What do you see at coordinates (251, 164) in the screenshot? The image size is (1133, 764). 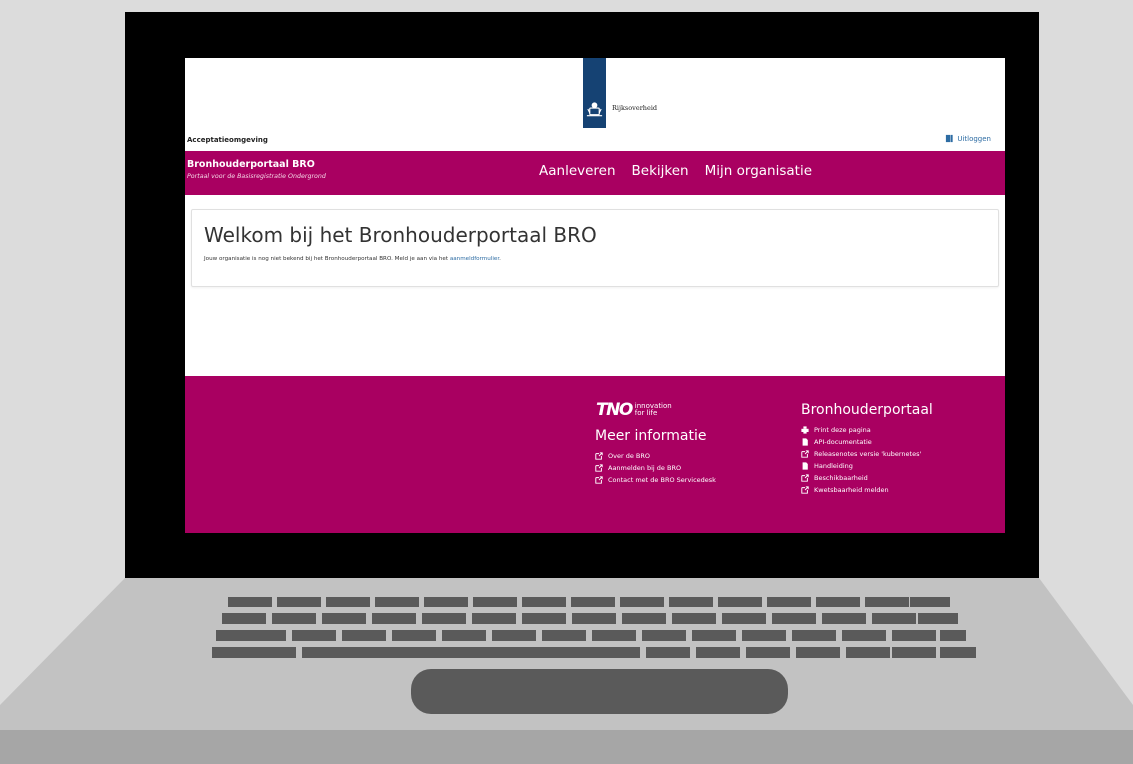 I see `brand-title: Bronhouderportaal BRO` at bounding box center [251, 164].